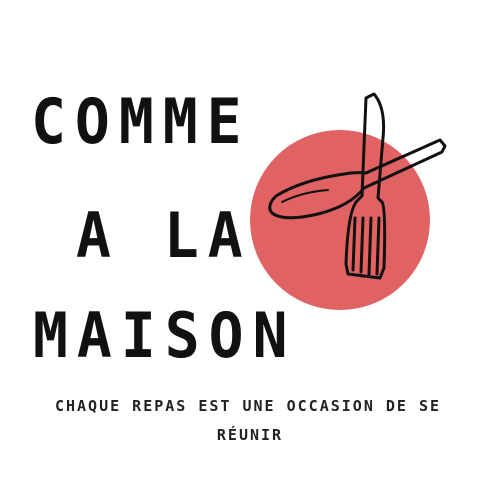 This screenshot has width=500, height=500. Describe the element at coordinates (357, 179) in the screenshot. I see `spoon-icon` at that location.